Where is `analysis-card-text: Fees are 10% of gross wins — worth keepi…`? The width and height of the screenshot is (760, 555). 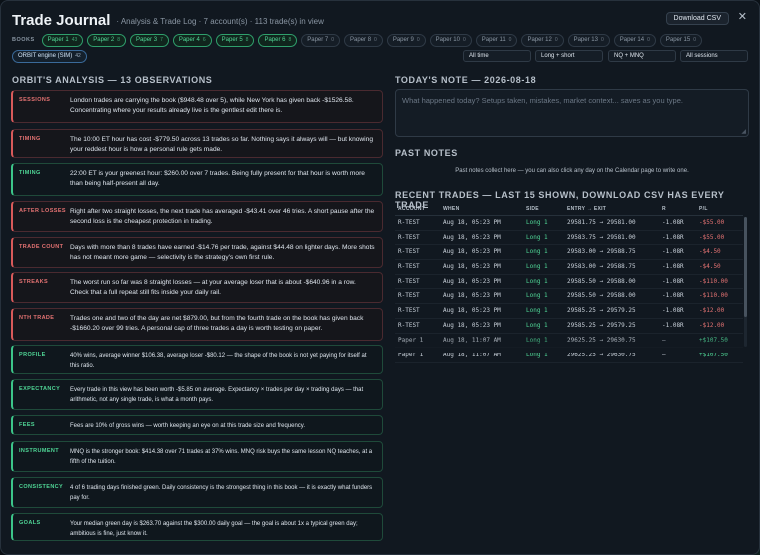 analysis-card-text: Fees are 10% of gross wins — worth keepi… is located at coordinates (188, 426).